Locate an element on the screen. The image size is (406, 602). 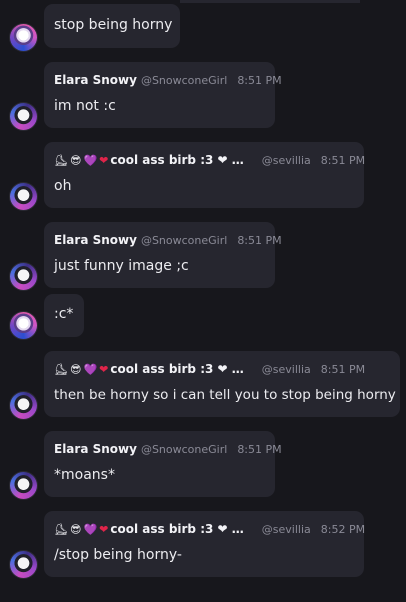
message-text: stop being horny is located at coordinates (113, 25).